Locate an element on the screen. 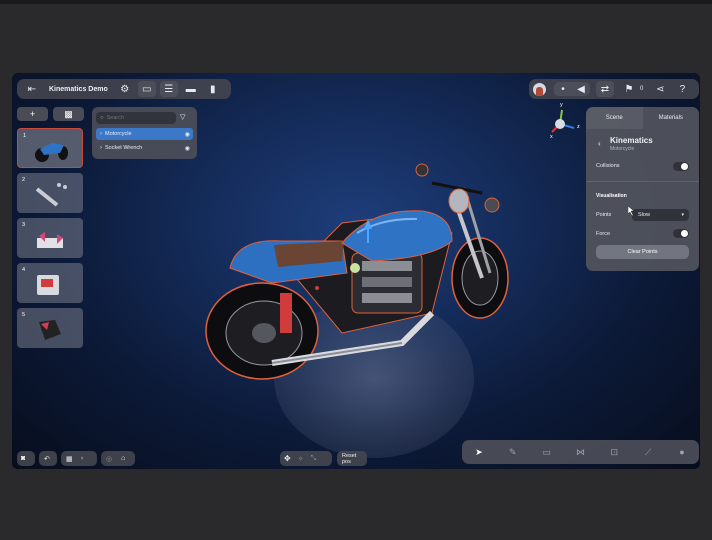 This screenshot has width=712, height=540. select-cursor-icon: ➤ is located at coordinates (479, 452).